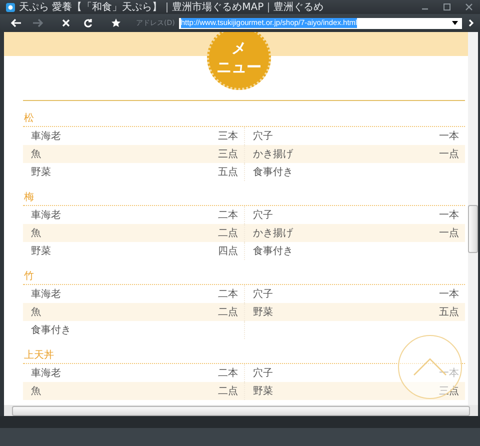  I want to click on scroll-thumb, so click(473, 229).